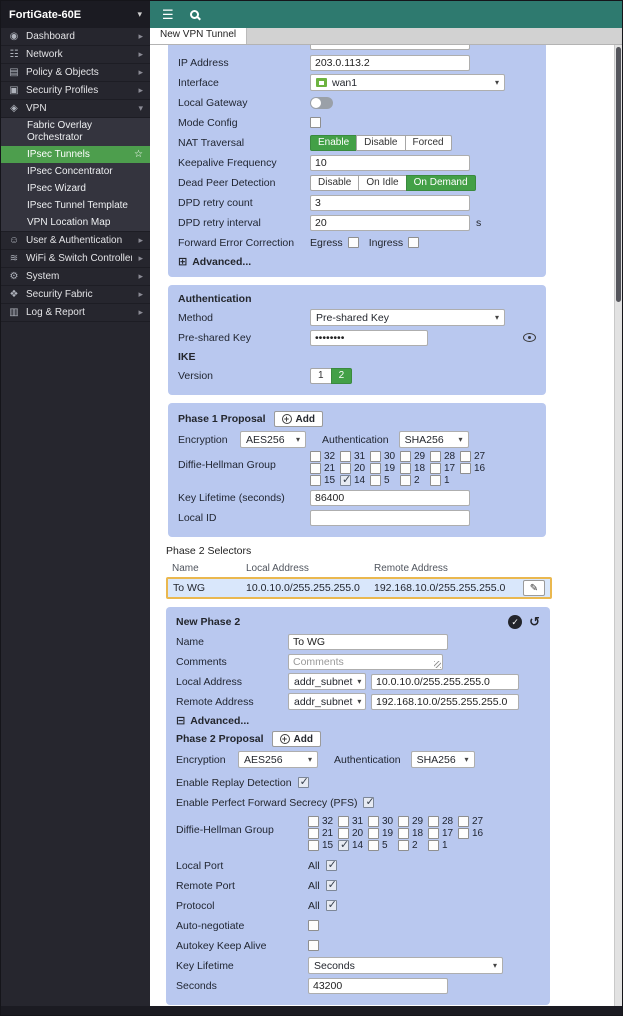 This screenshot has height=1016, width=623. What do you see at coordinates (353, 242) in the screenshot?
I see `fec-egress-checkbox` at bounding box center [353, 242].